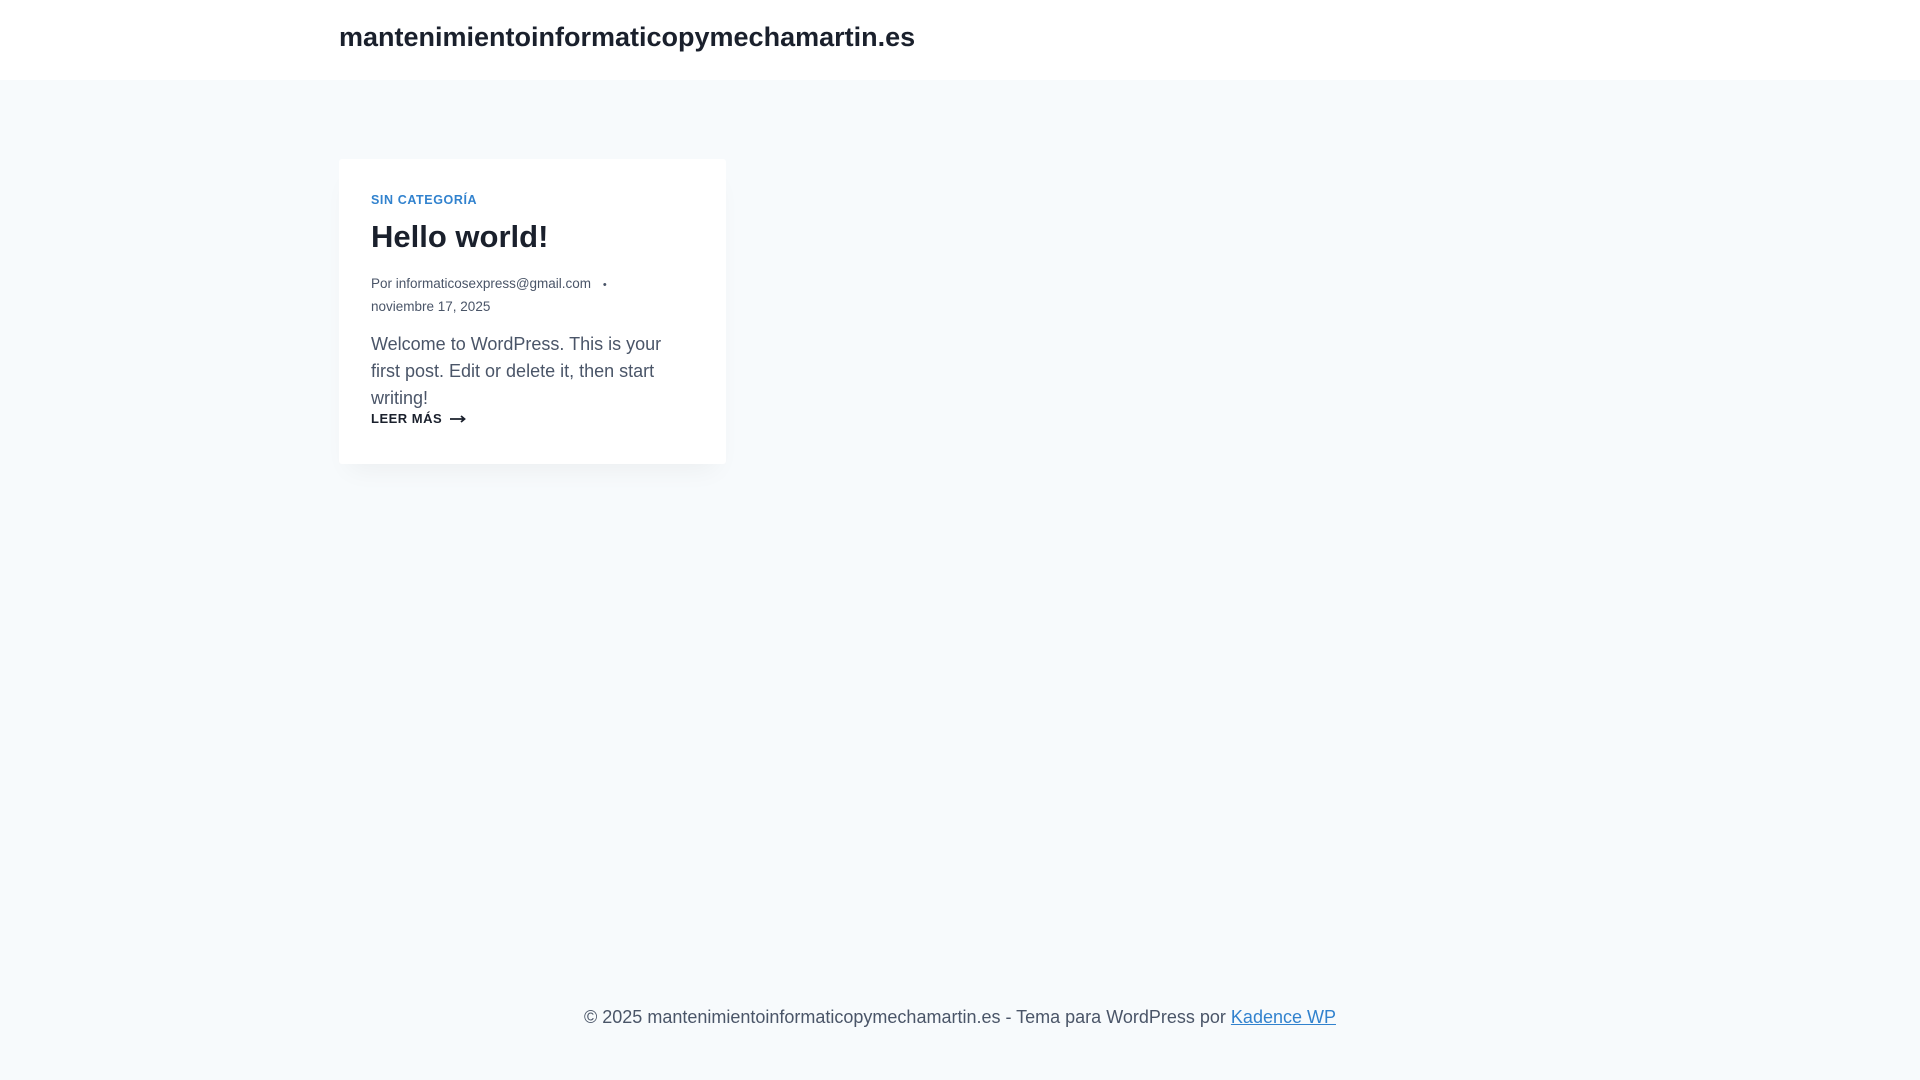  What do you see at coordinates (493, 283) in the screenshot?
I see `author-link: informaticosexpress@gmail.com` at bounding box center [493, 283].